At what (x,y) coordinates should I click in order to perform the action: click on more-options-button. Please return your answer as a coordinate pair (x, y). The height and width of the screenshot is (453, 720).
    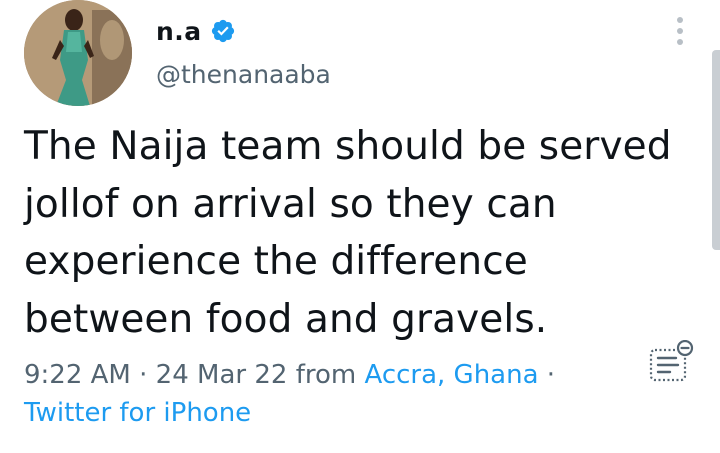
    Looking at the image, I should click on (680, 31).